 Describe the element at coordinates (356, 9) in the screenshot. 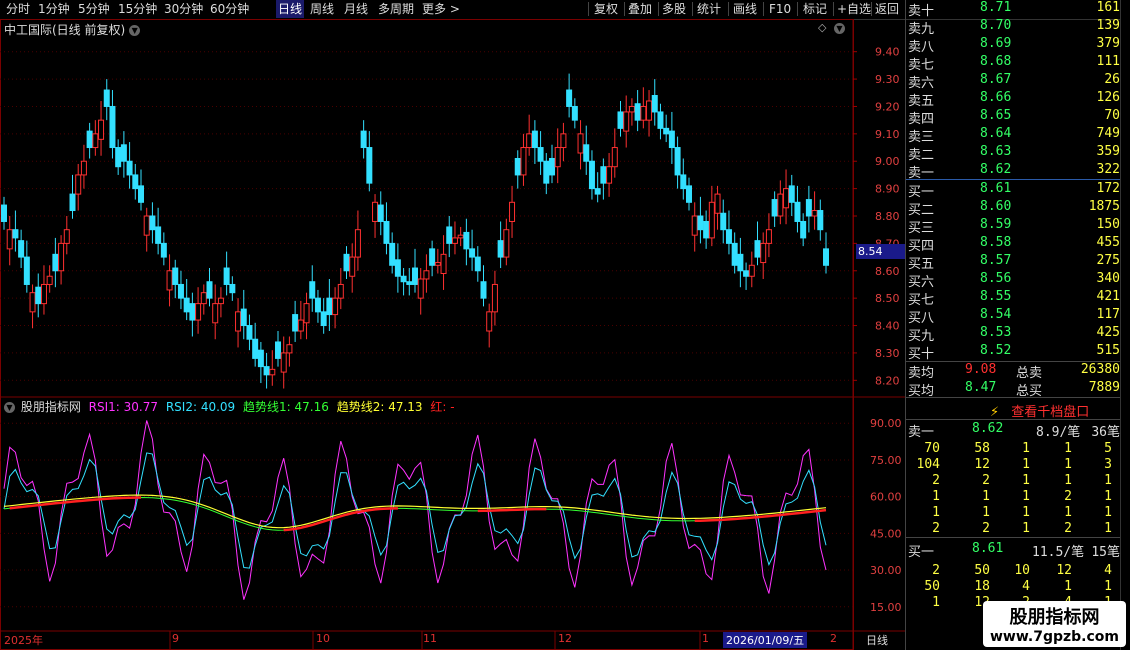

I see `tab-monthly: 月线` at that location.